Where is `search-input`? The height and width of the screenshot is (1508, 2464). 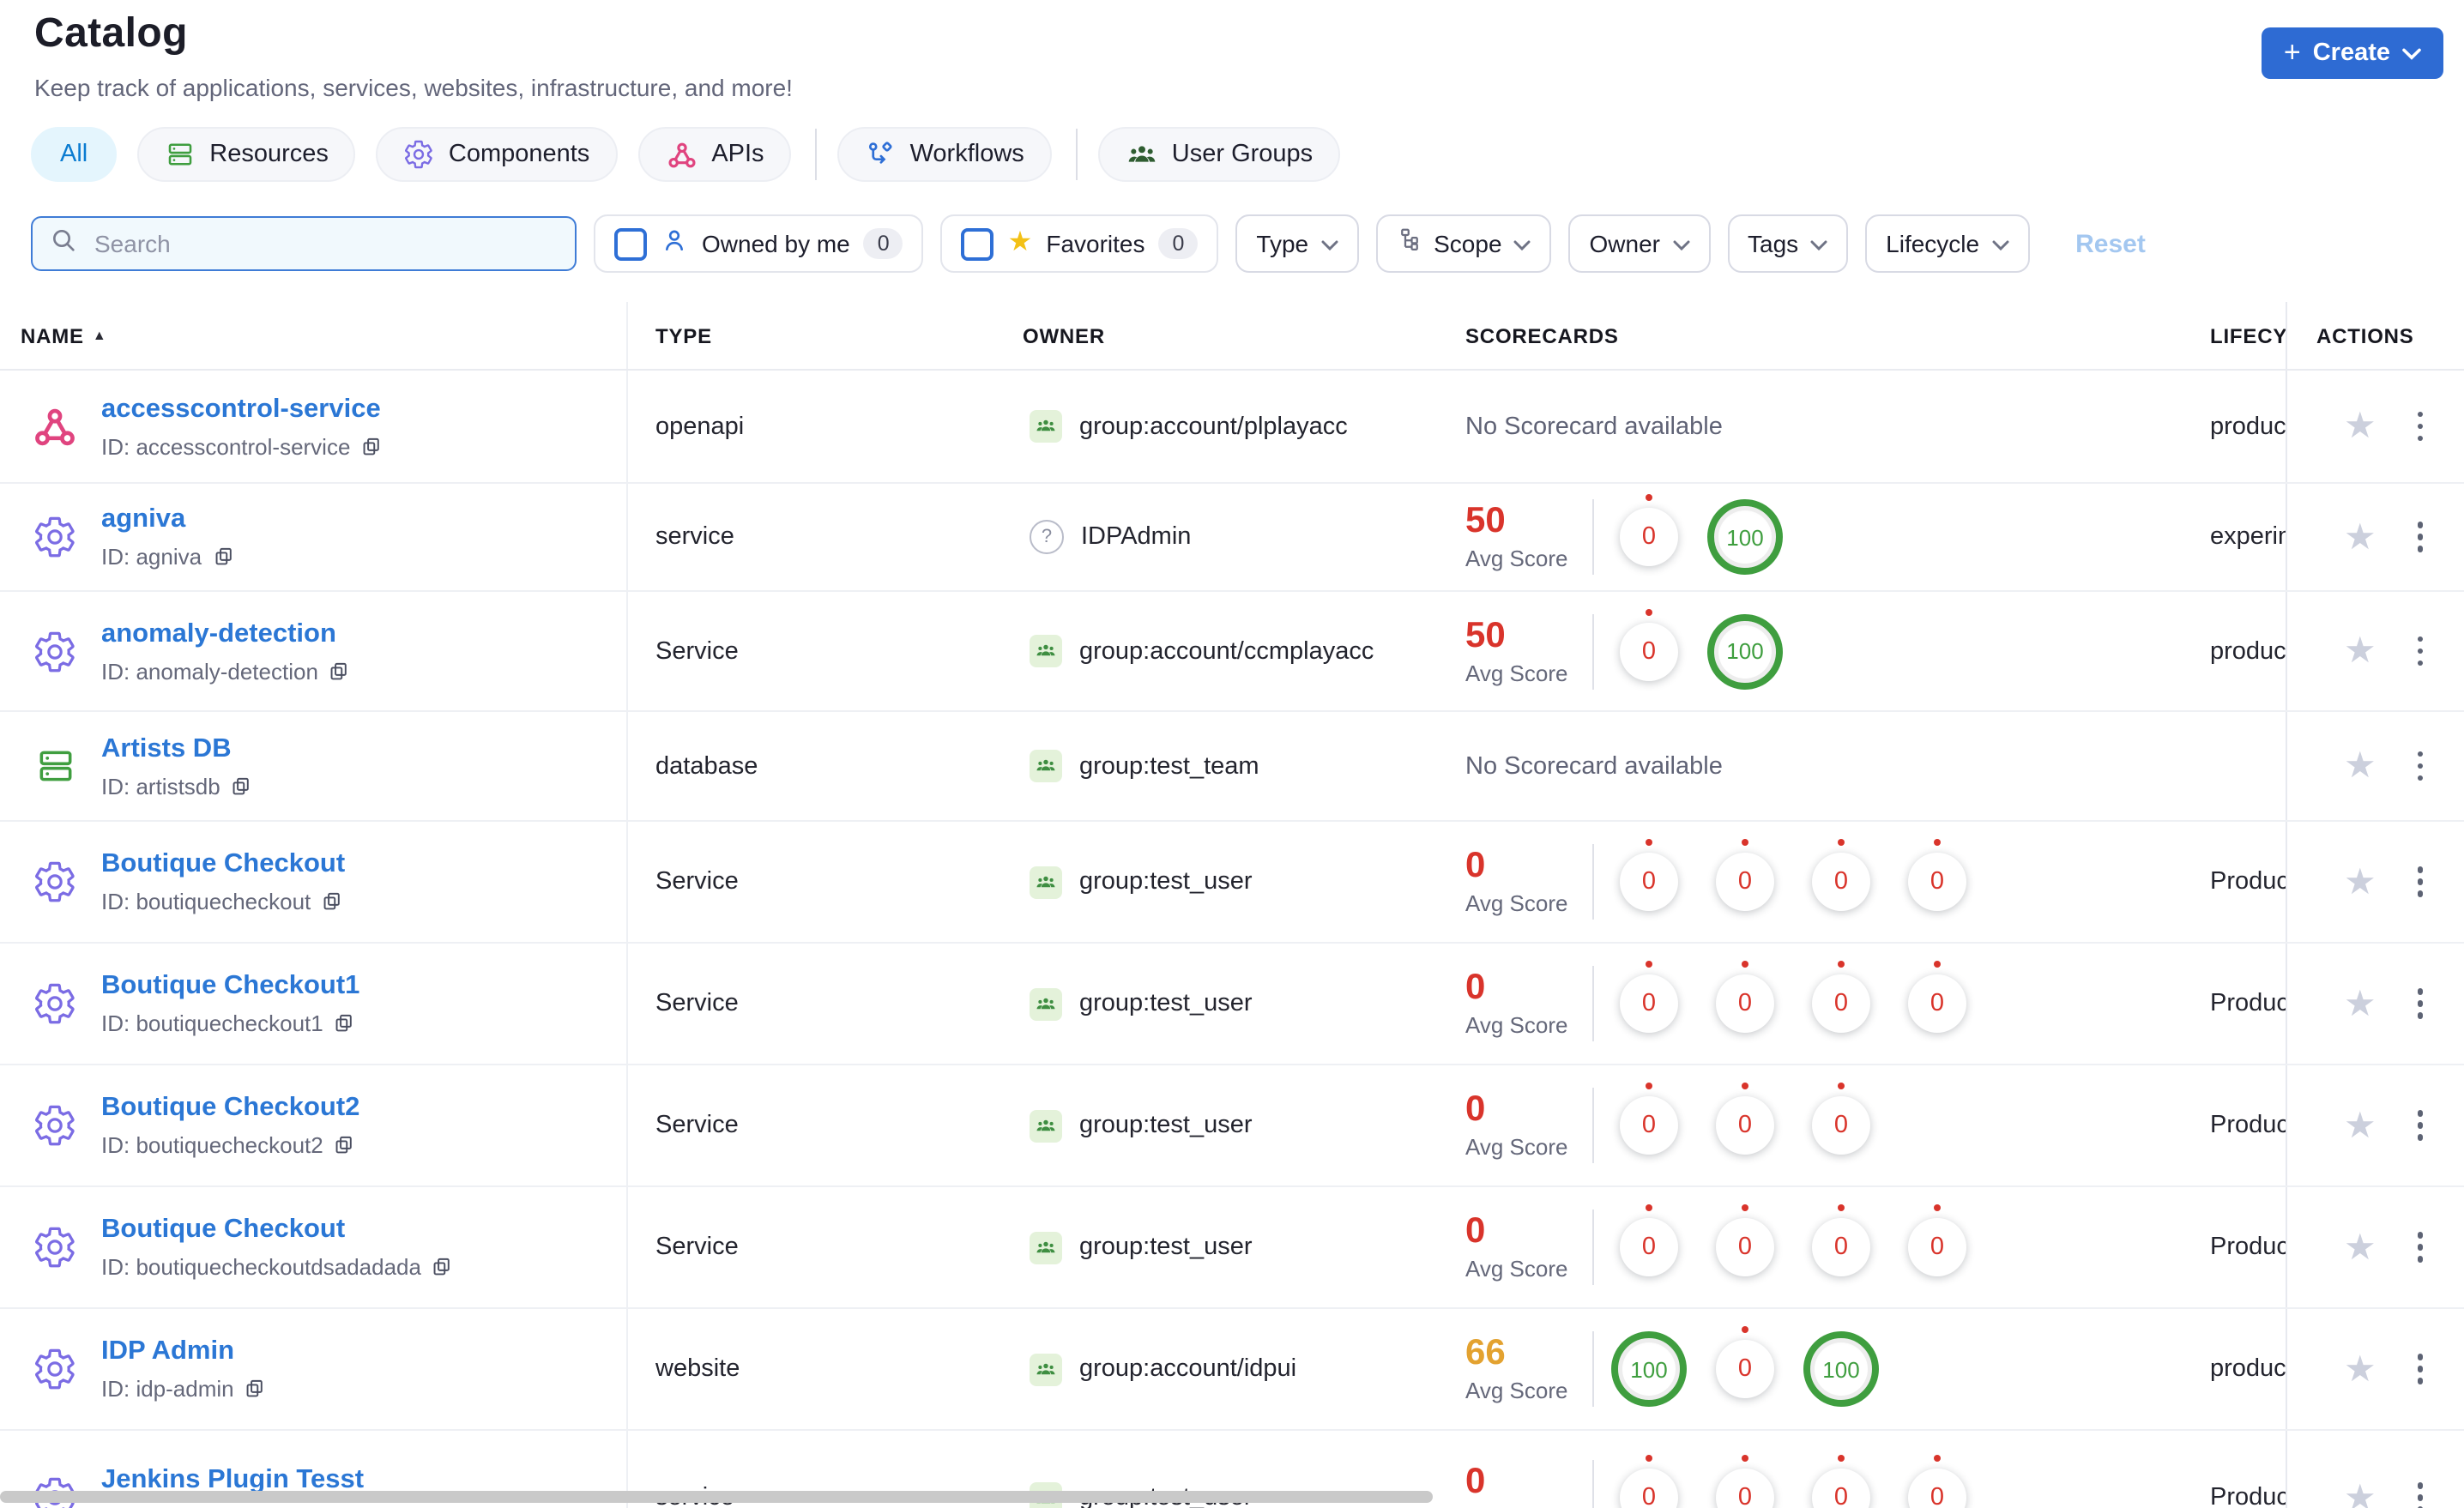
search-input is located at coordinates (324, 243).